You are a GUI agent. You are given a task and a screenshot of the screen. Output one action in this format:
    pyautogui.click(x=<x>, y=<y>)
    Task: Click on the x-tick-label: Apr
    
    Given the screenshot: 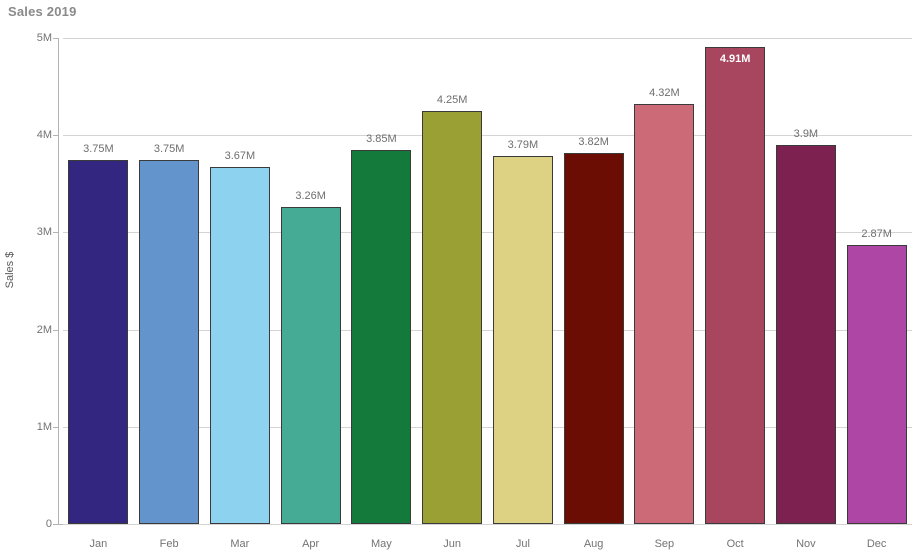 What is the action you would take?
    pyautogui.click(x=311, y=544)
    